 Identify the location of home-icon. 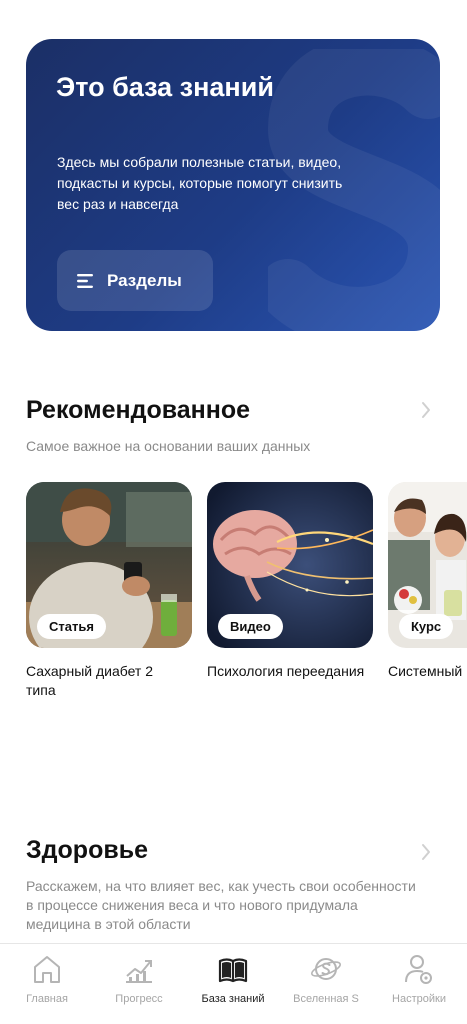
(47, 969).